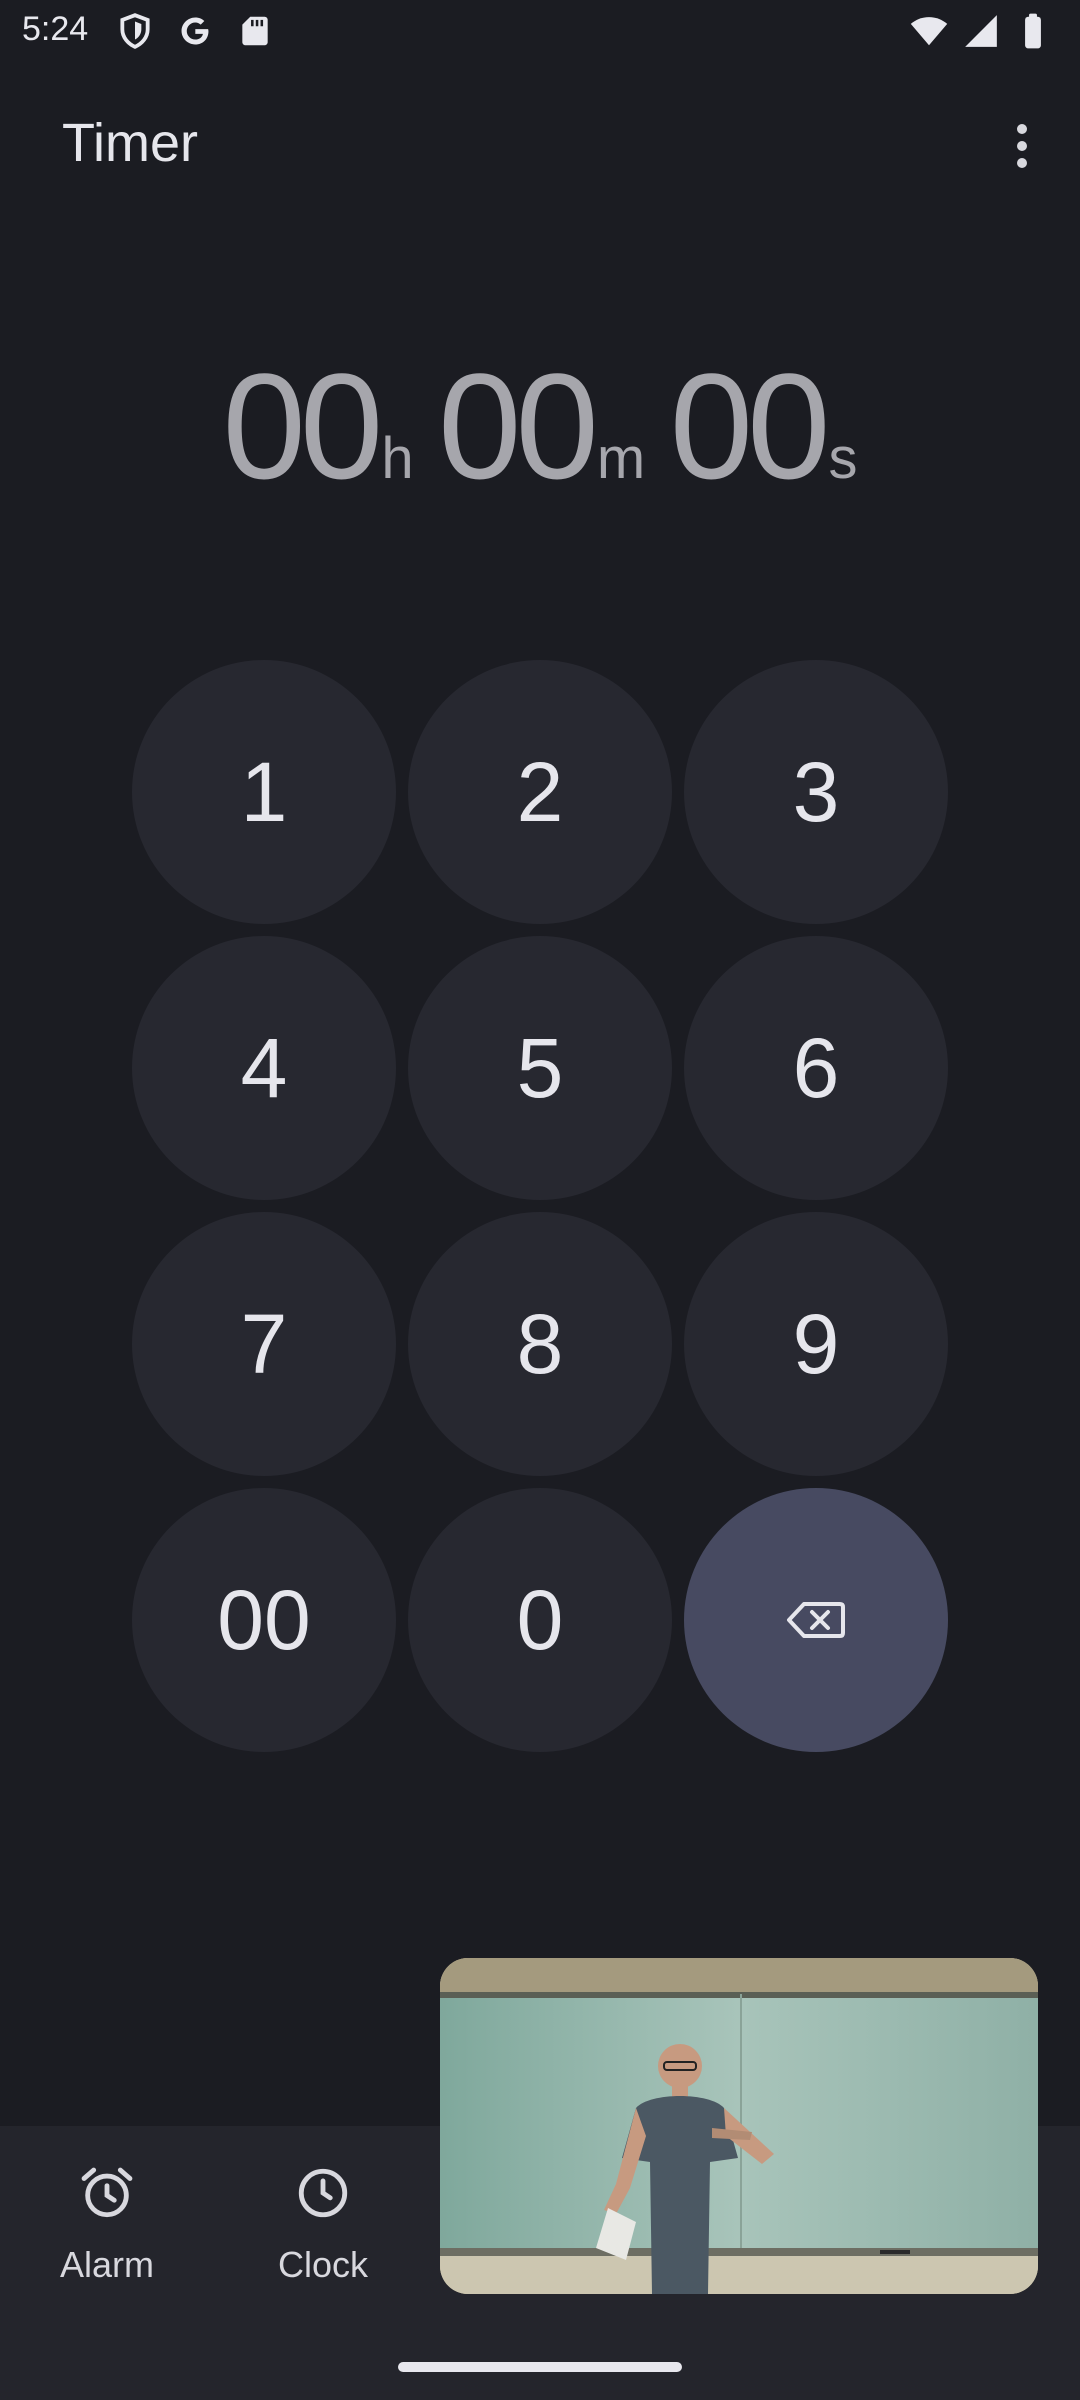 The image size is (1080, 2400). Describe the element at coordinates (816, 1068) in the screenshot. I see `key-6: 6` at that location.